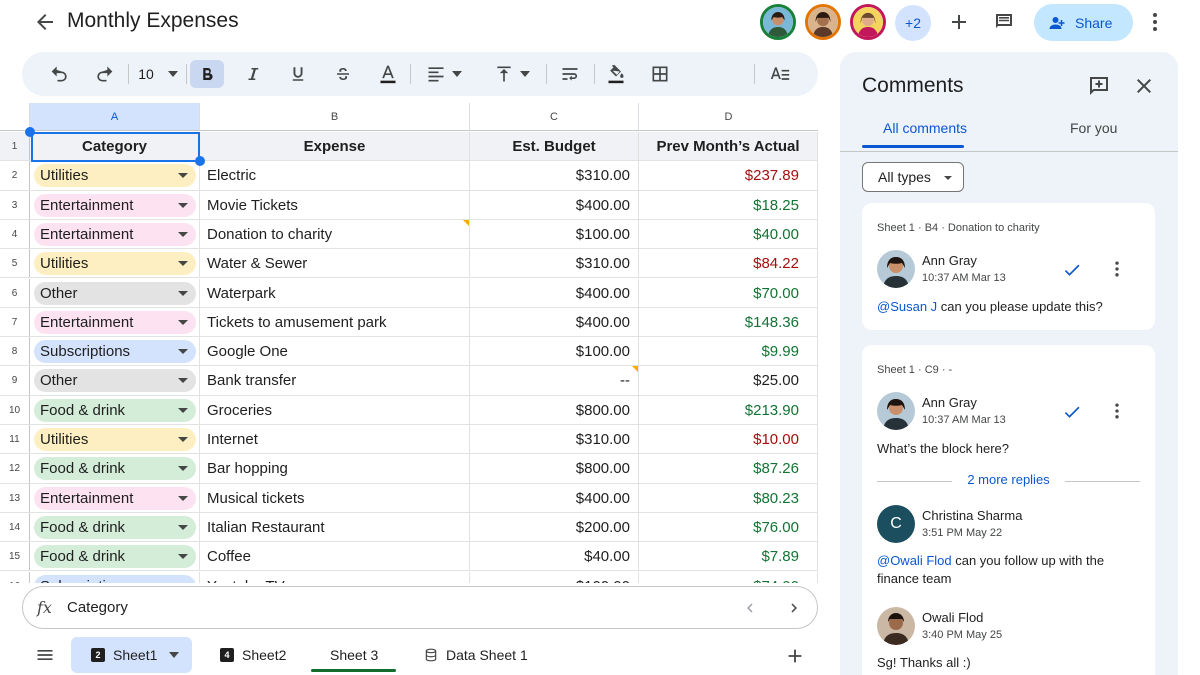 The height and width of the screenshot is (675, 1200). I want to click on expense-cell: Groceries, so click(335, 409).